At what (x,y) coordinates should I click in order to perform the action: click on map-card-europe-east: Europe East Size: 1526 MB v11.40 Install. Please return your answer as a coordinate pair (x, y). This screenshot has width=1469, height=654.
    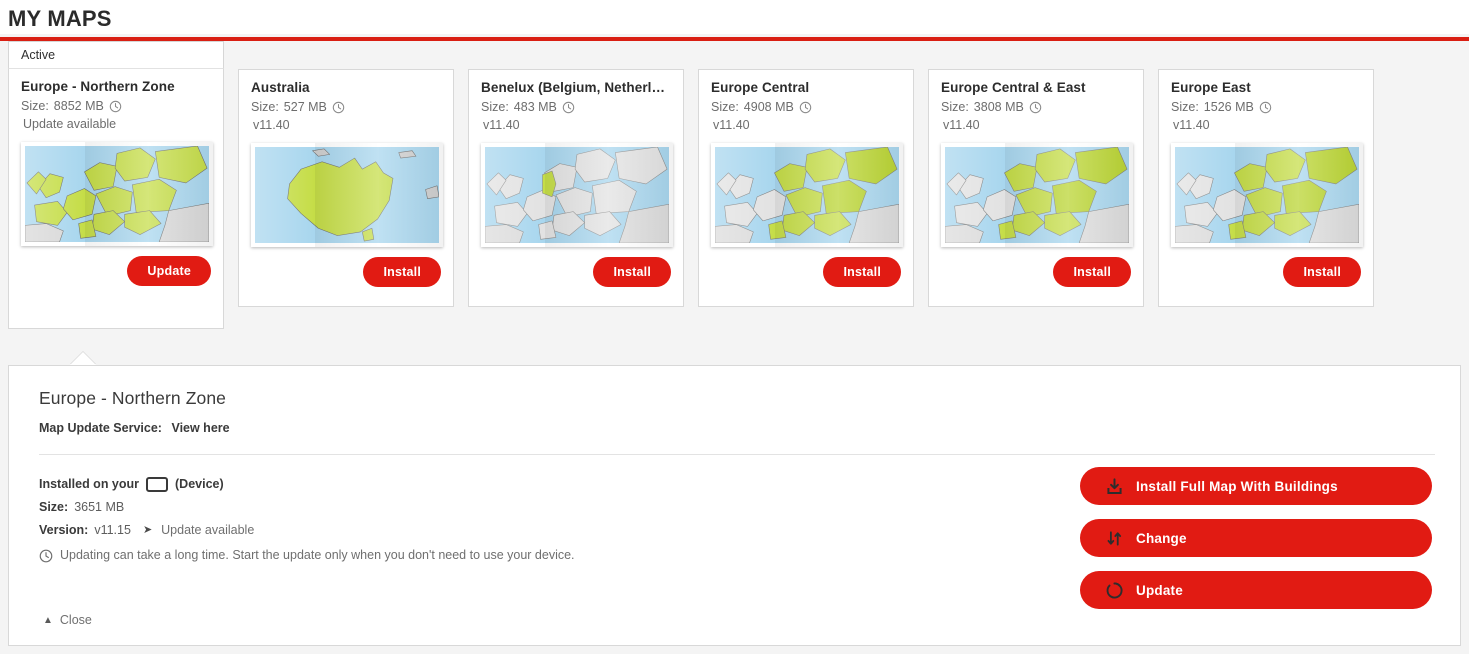
    Looking at the image, I should click on (1266, 188).